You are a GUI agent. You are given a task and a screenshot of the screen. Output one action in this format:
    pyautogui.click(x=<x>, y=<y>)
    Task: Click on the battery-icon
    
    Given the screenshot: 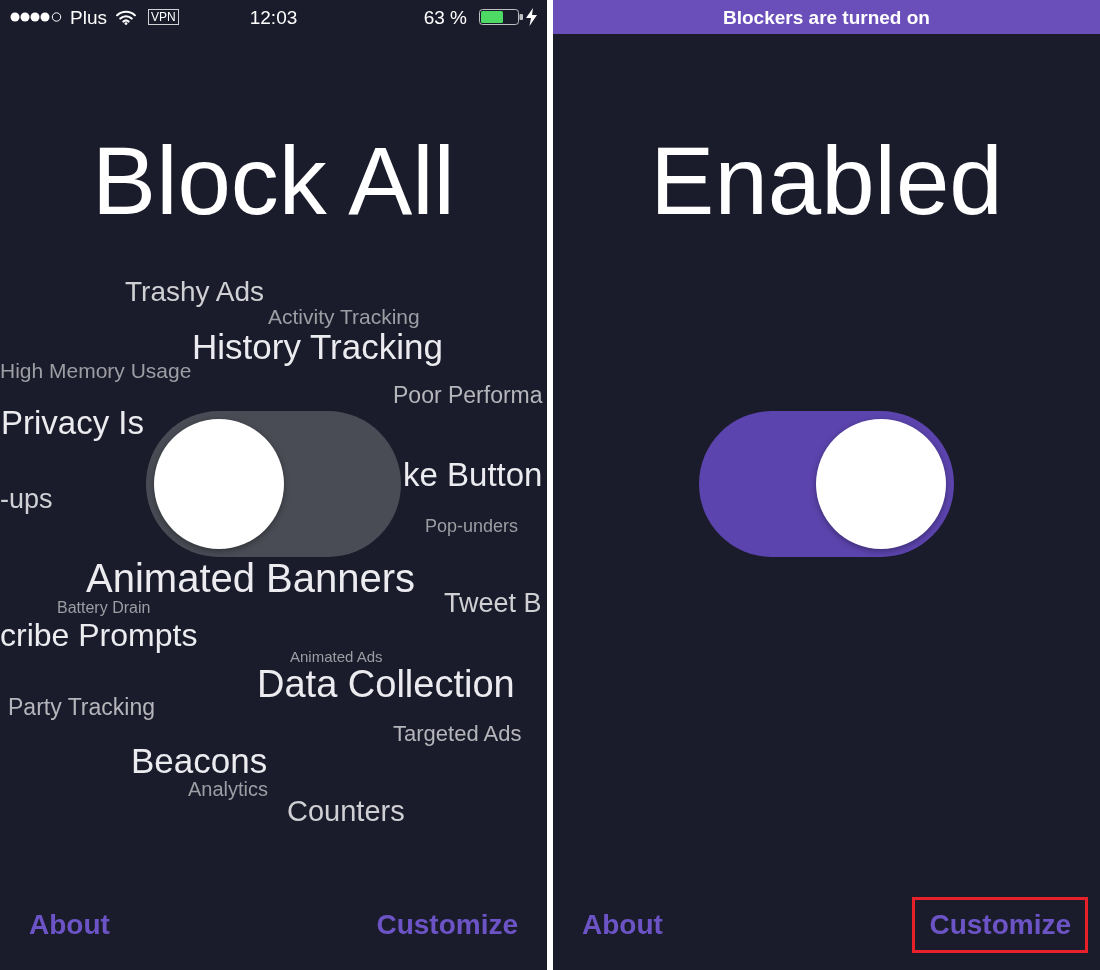 What is the action you would take?
    pyautogui.click(x=501, y=17)
    